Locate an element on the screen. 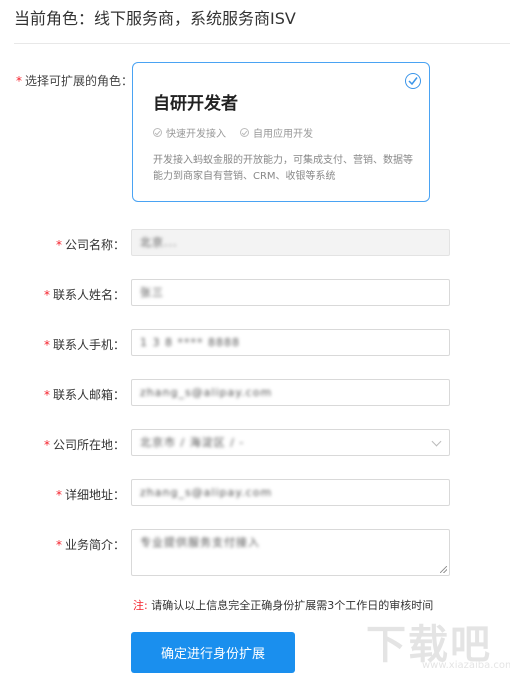 This screenshot has width=510, height=678. required-asterisk: * is located at coordinates (19, 81).